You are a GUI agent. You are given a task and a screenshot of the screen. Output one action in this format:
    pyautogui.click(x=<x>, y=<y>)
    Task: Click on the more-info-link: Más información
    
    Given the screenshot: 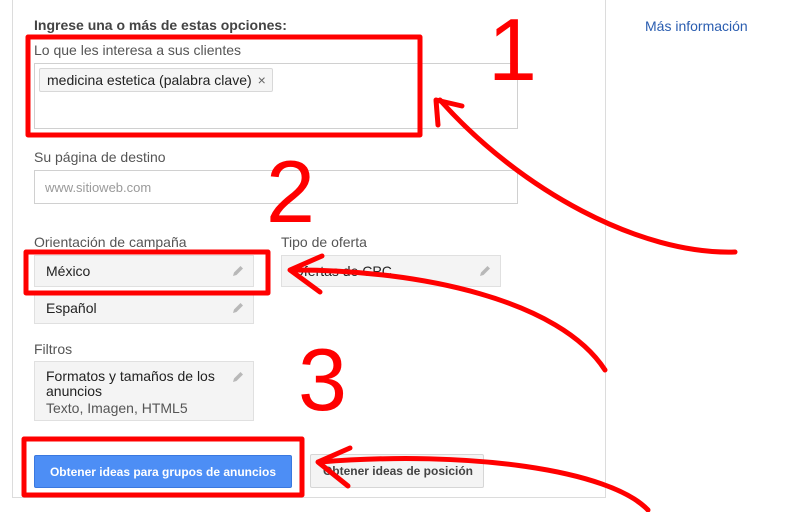 What is the action you would take?
    pyautogui.click(x=696, y=26)
    